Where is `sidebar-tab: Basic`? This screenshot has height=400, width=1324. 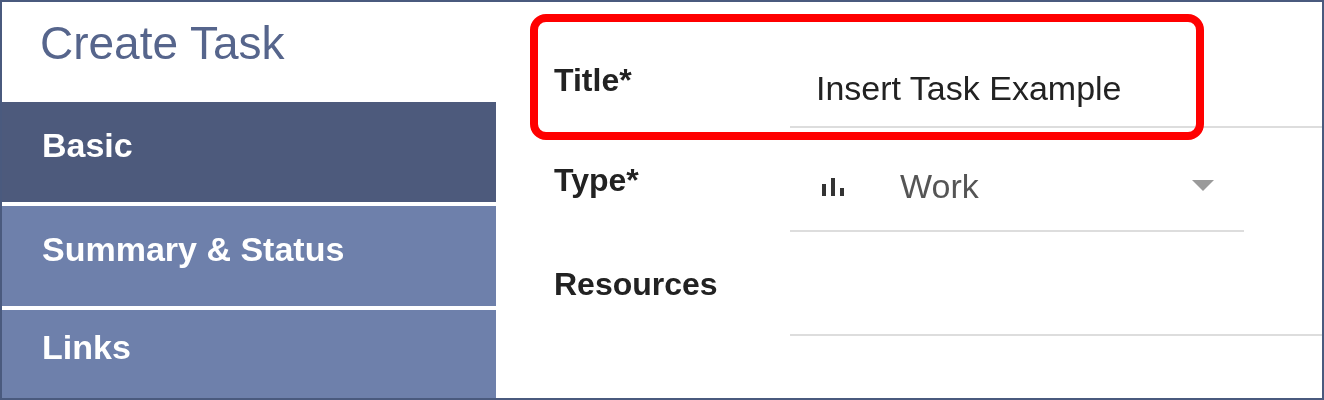
sidebar-tab: Basic is located at coordinates (249, 152).